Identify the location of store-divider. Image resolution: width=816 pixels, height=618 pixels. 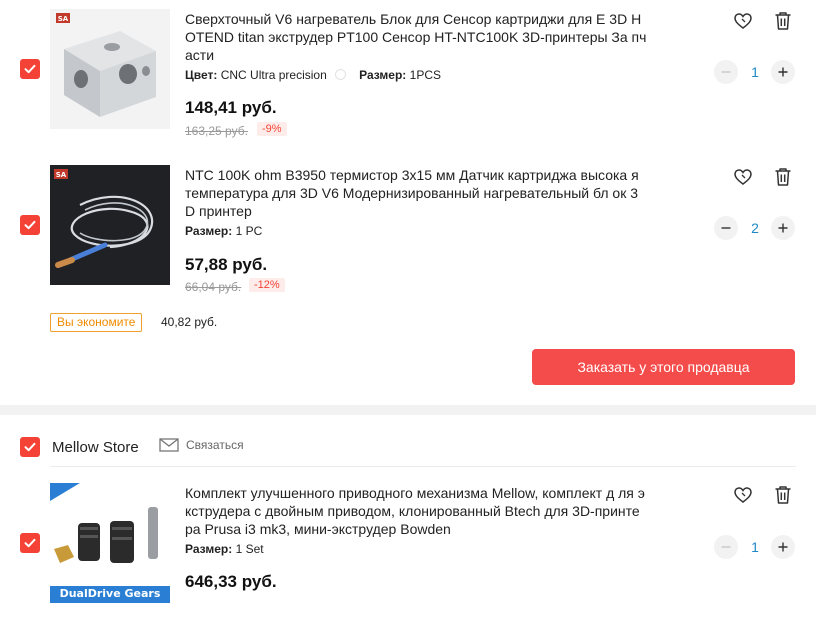
(423, 466).